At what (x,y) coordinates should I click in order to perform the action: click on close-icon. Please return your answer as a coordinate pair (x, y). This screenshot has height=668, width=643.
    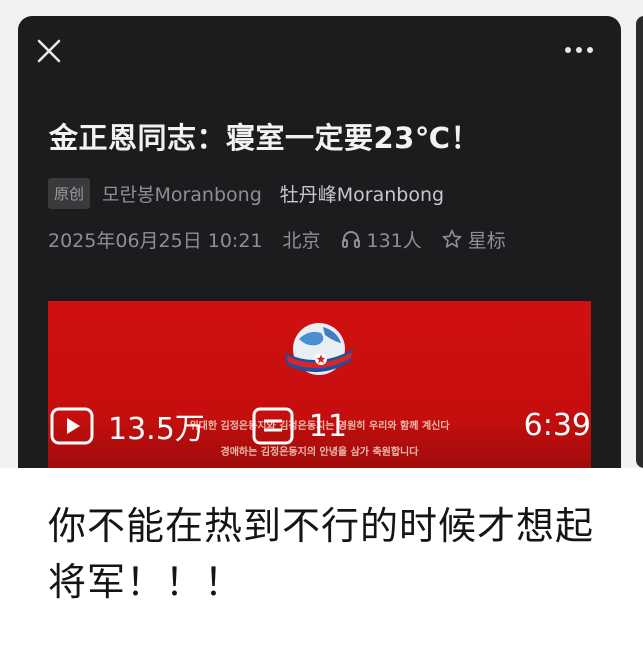
    Looking at the image, I should click on (49, 51).